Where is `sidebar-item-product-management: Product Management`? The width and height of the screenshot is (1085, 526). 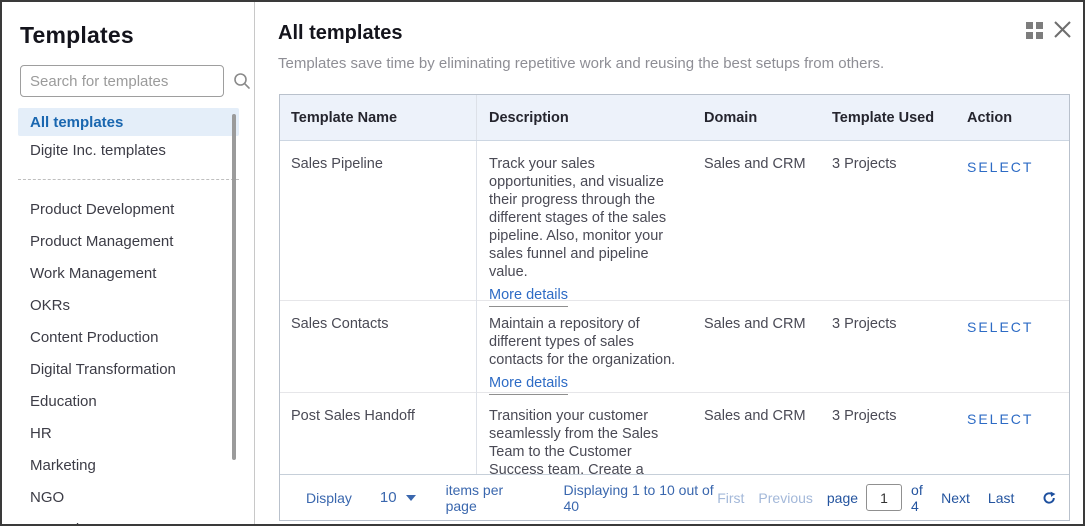
sidebar-item-product-management: Product Management is located at coordinates (128, 241).